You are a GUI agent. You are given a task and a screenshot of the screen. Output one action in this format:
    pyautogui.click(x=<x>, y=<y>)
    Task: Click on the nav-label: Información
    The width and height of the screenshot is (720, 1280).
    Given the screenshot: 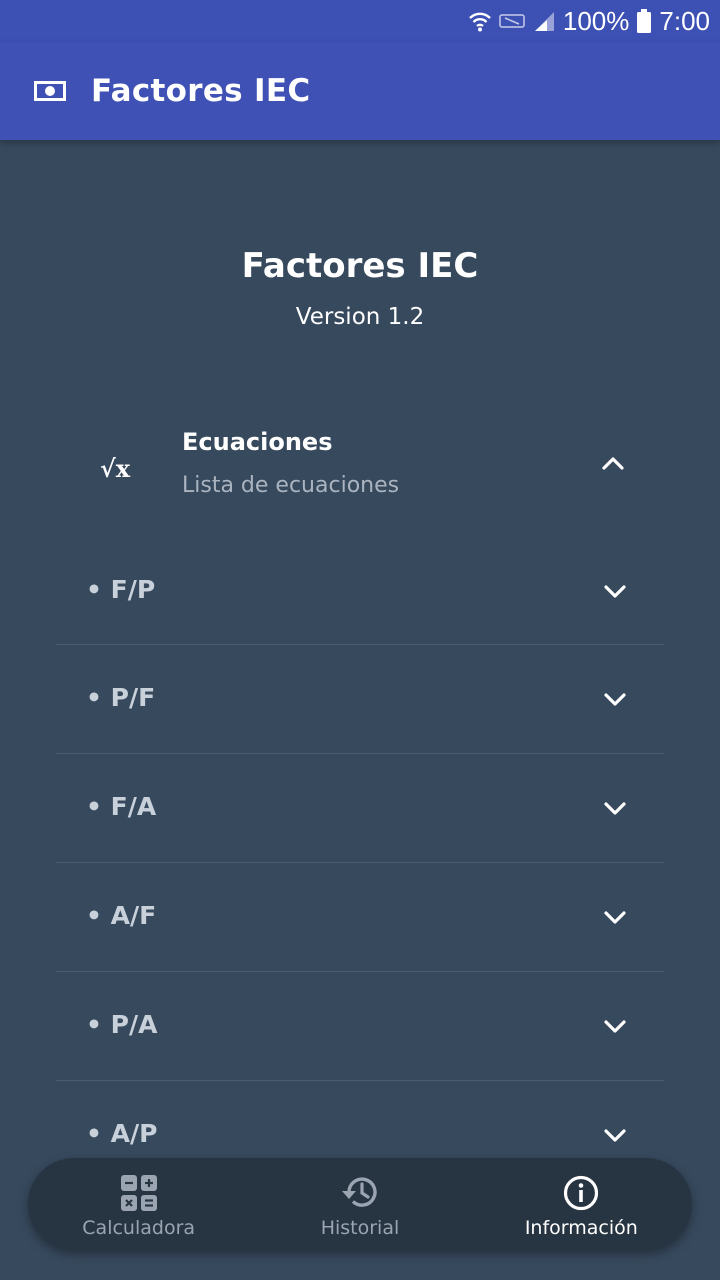 What is the action you would take?
    pyautogui.click(x=581, y=1228)
    